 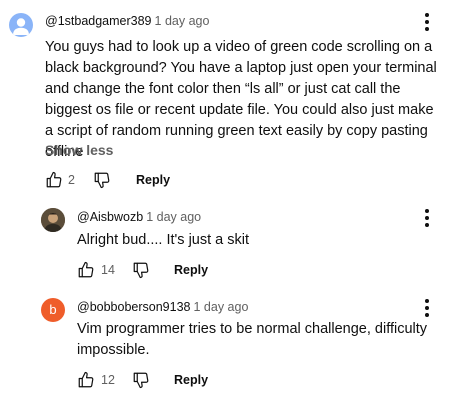 What do you see at coordinates (108, 270) in the screenshot?
I see `like-count: 14` at bounding box center [108, 270].